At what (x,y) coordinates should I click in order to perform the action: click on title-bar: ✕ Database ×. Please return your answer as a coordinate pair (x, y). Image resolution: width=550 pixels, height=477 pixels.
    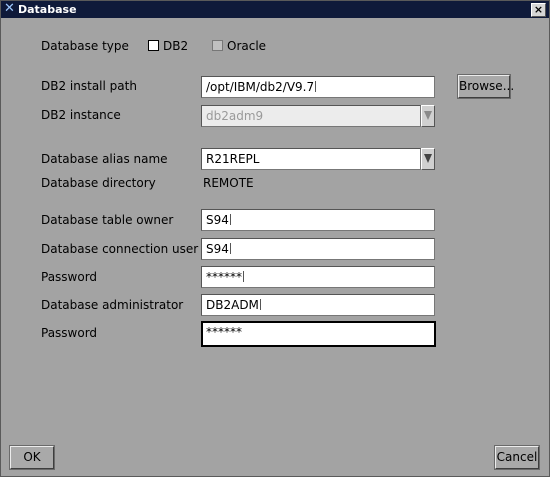
    Looking at the image, I should click on (275, 9).